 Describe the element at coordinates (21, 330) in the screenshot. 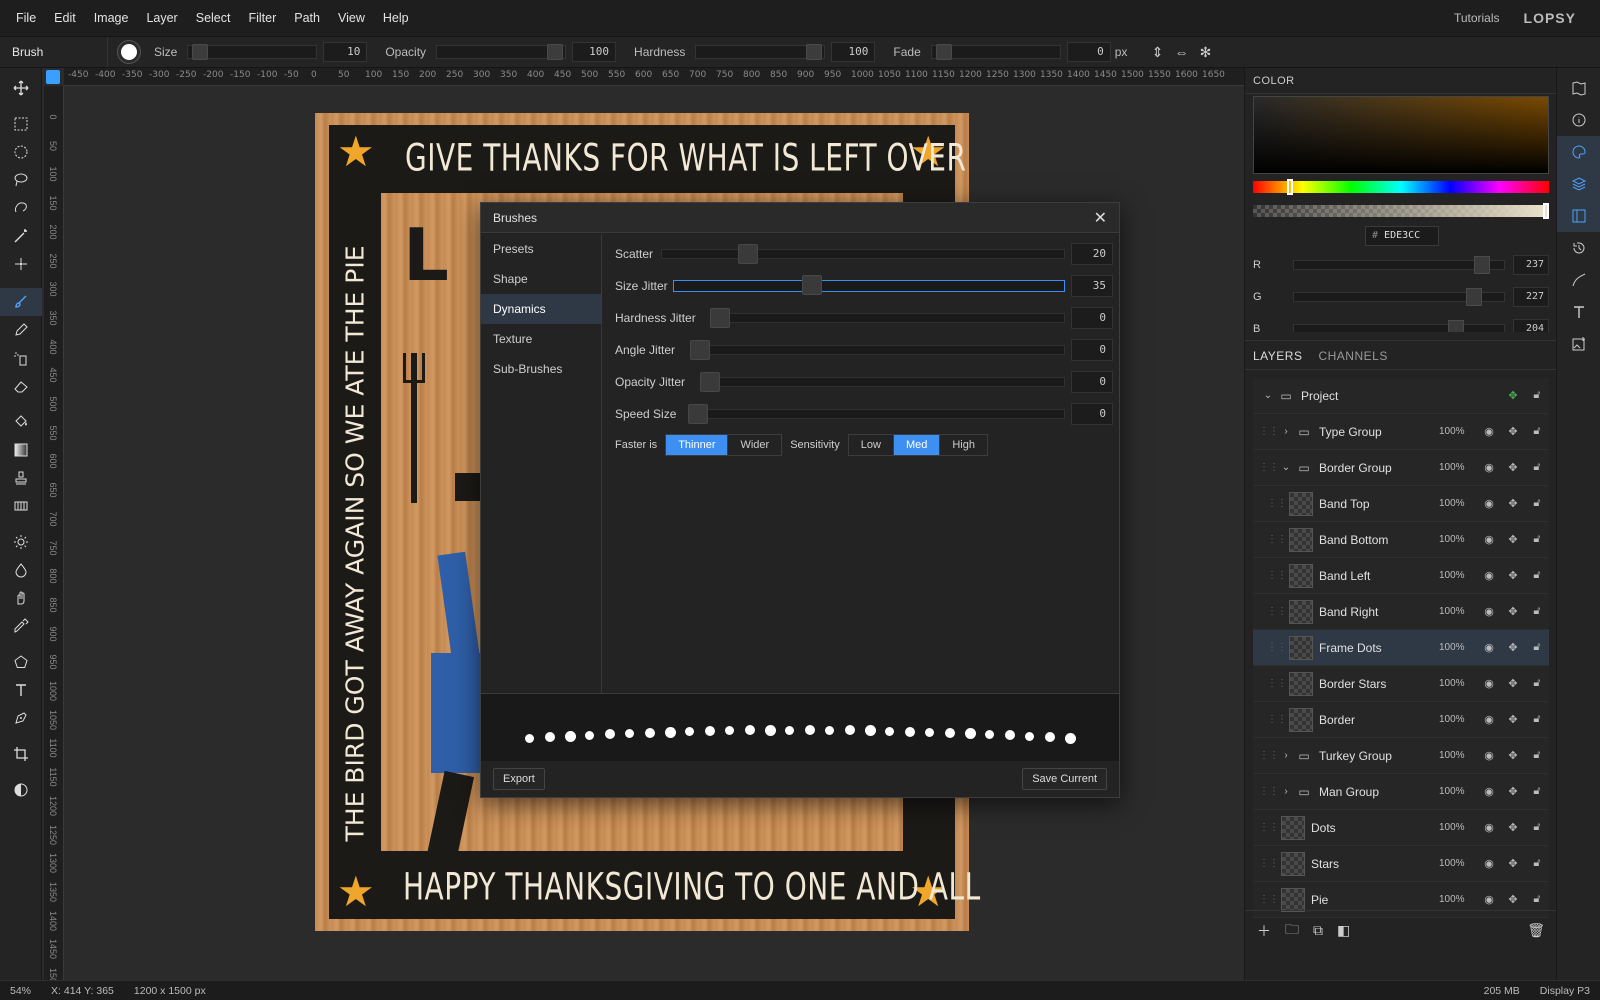

I see `pencil-tool` at that location.